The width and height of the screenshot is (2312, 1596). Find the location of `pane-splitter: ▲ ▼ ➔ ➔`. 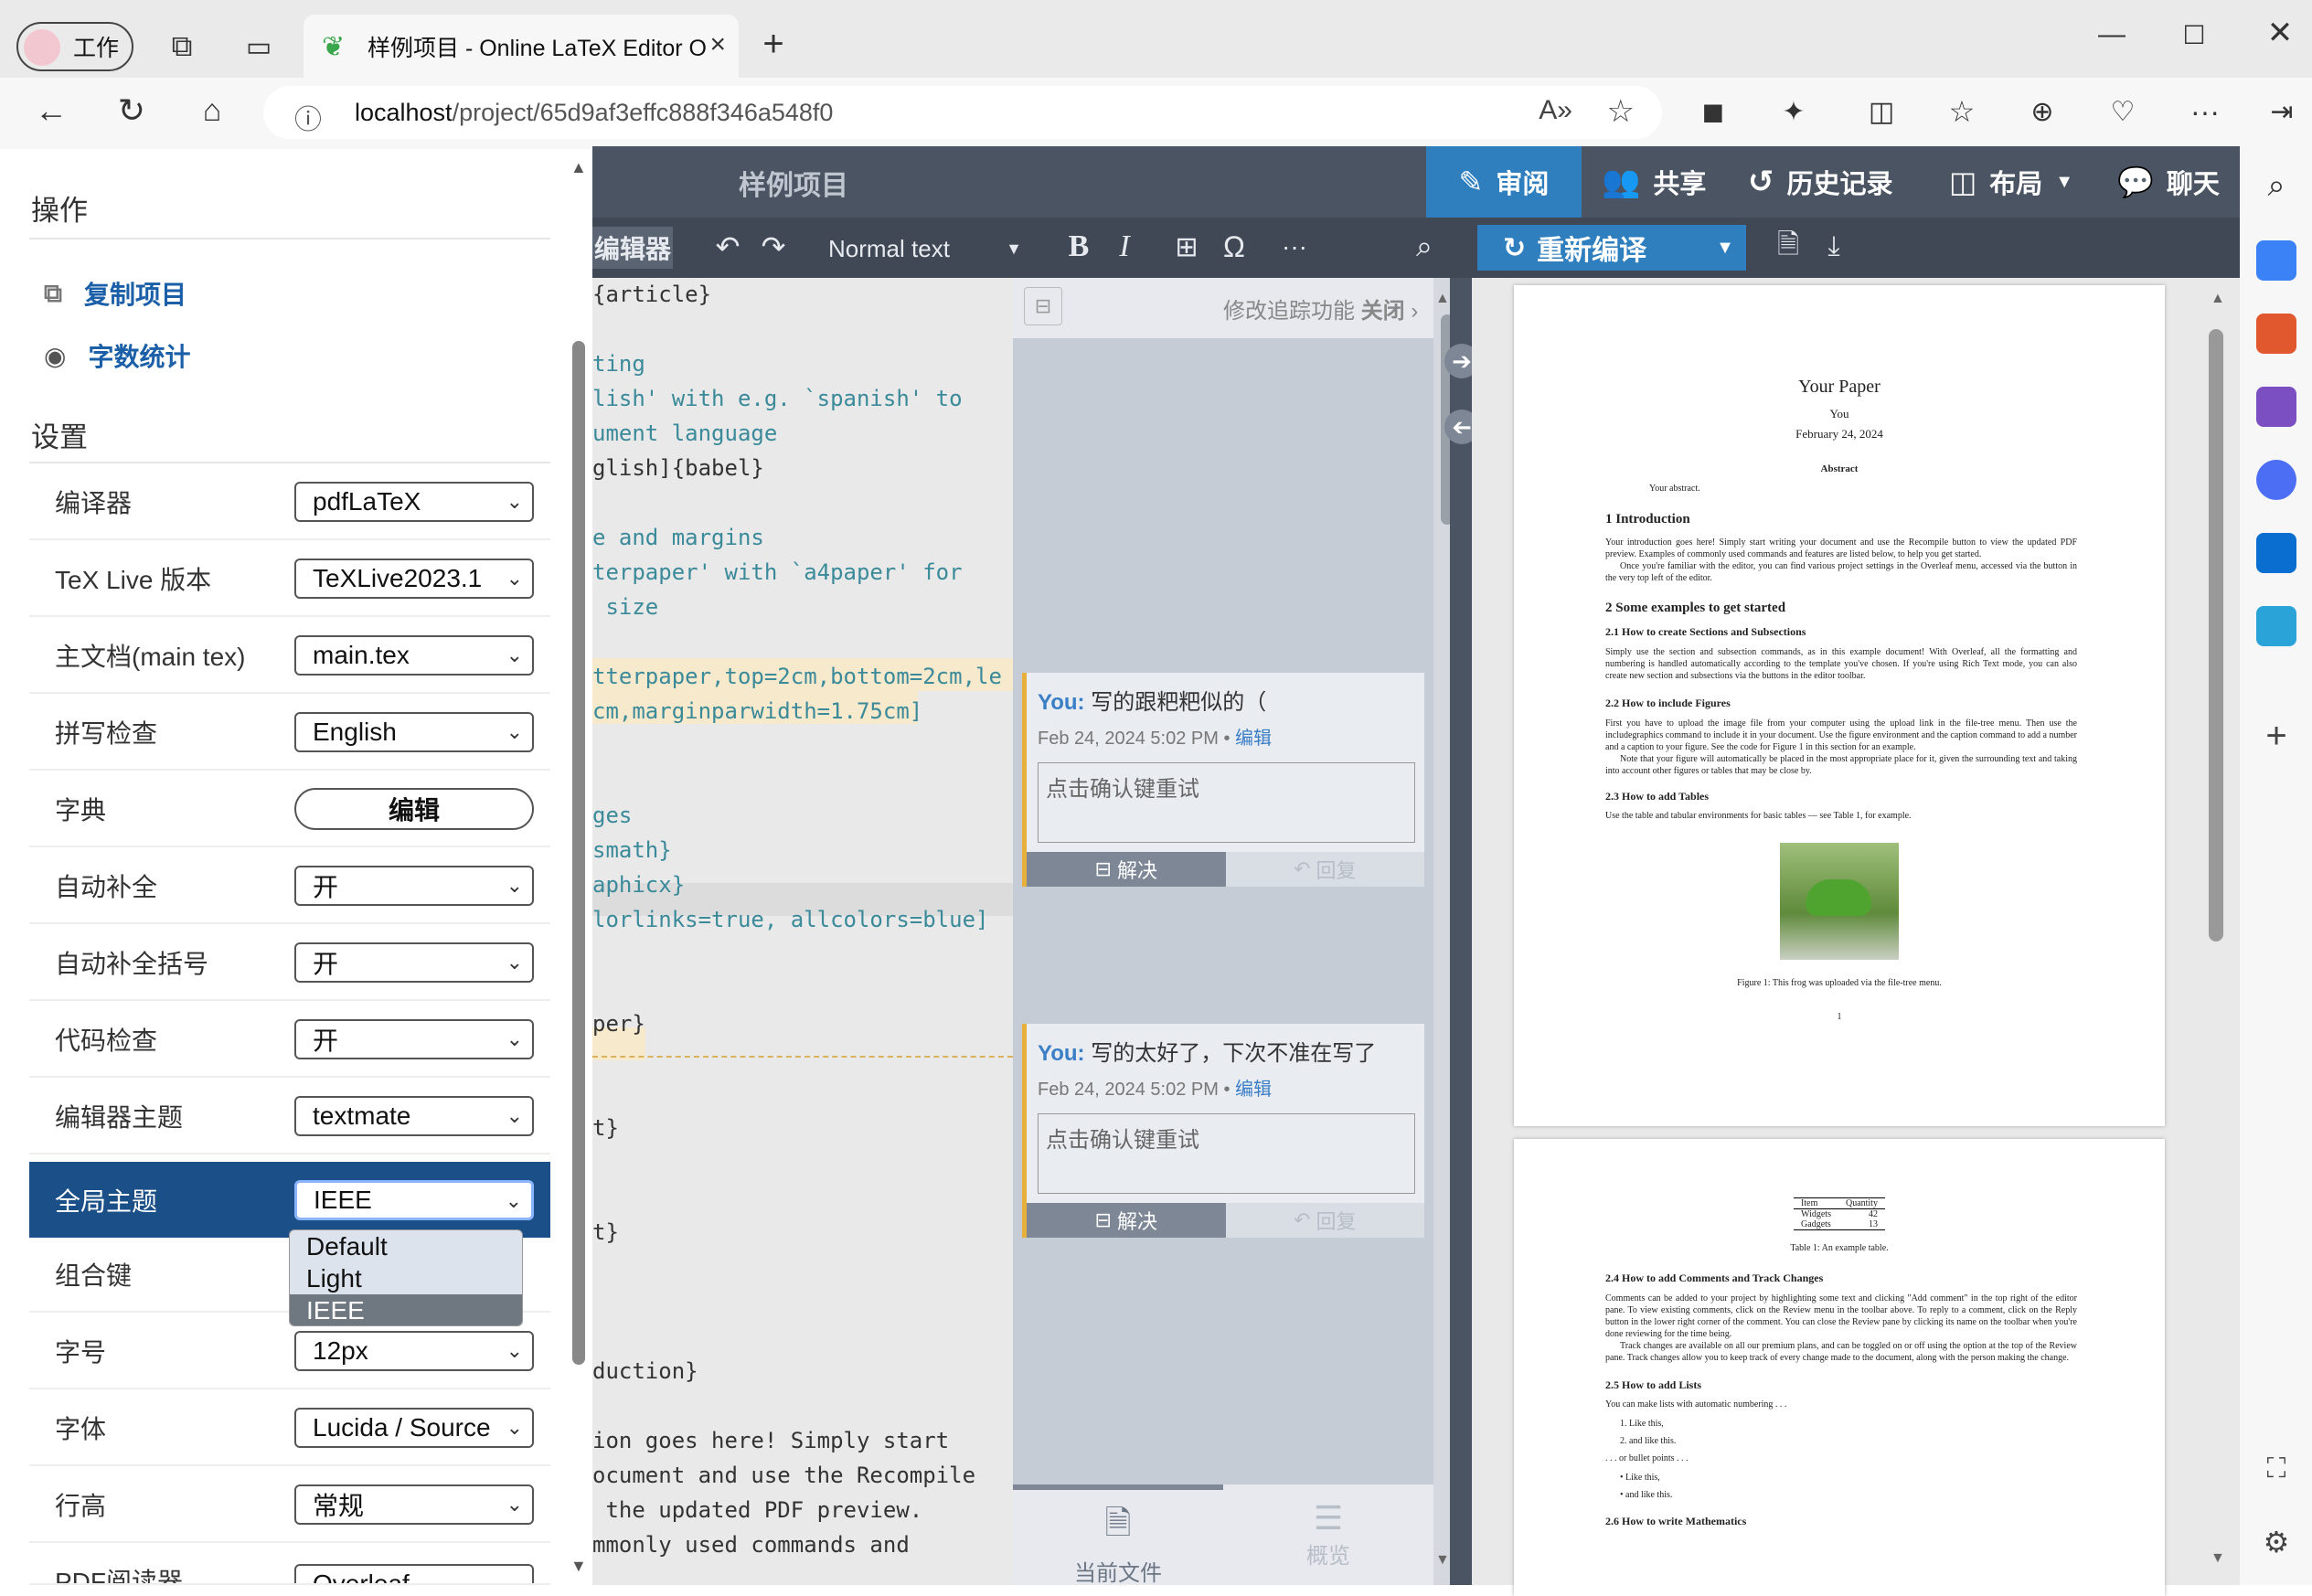

pane-splitter: ▲ ▼ ➔ ➔ is located at coordinates (1456, 931).